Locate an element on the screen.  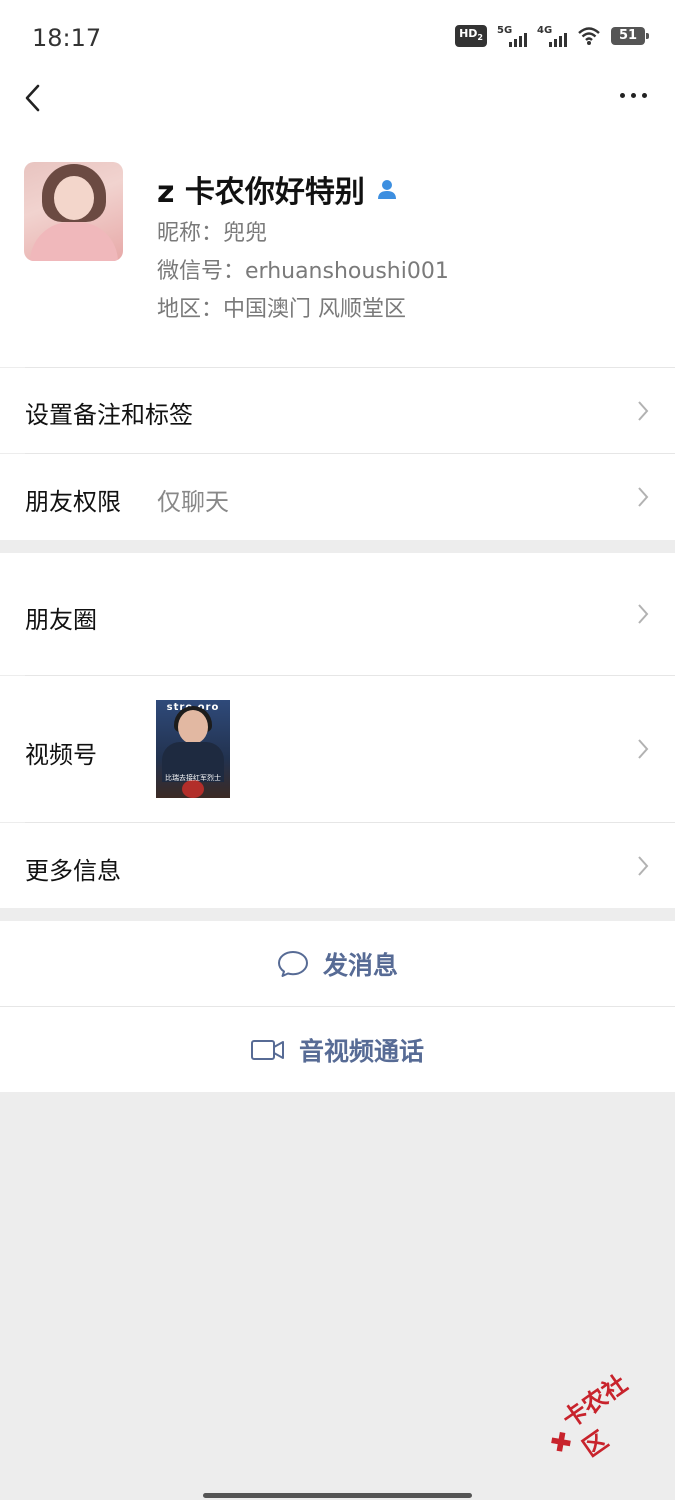
send-message-label: 发消息 is located at coordinates (360, 965).